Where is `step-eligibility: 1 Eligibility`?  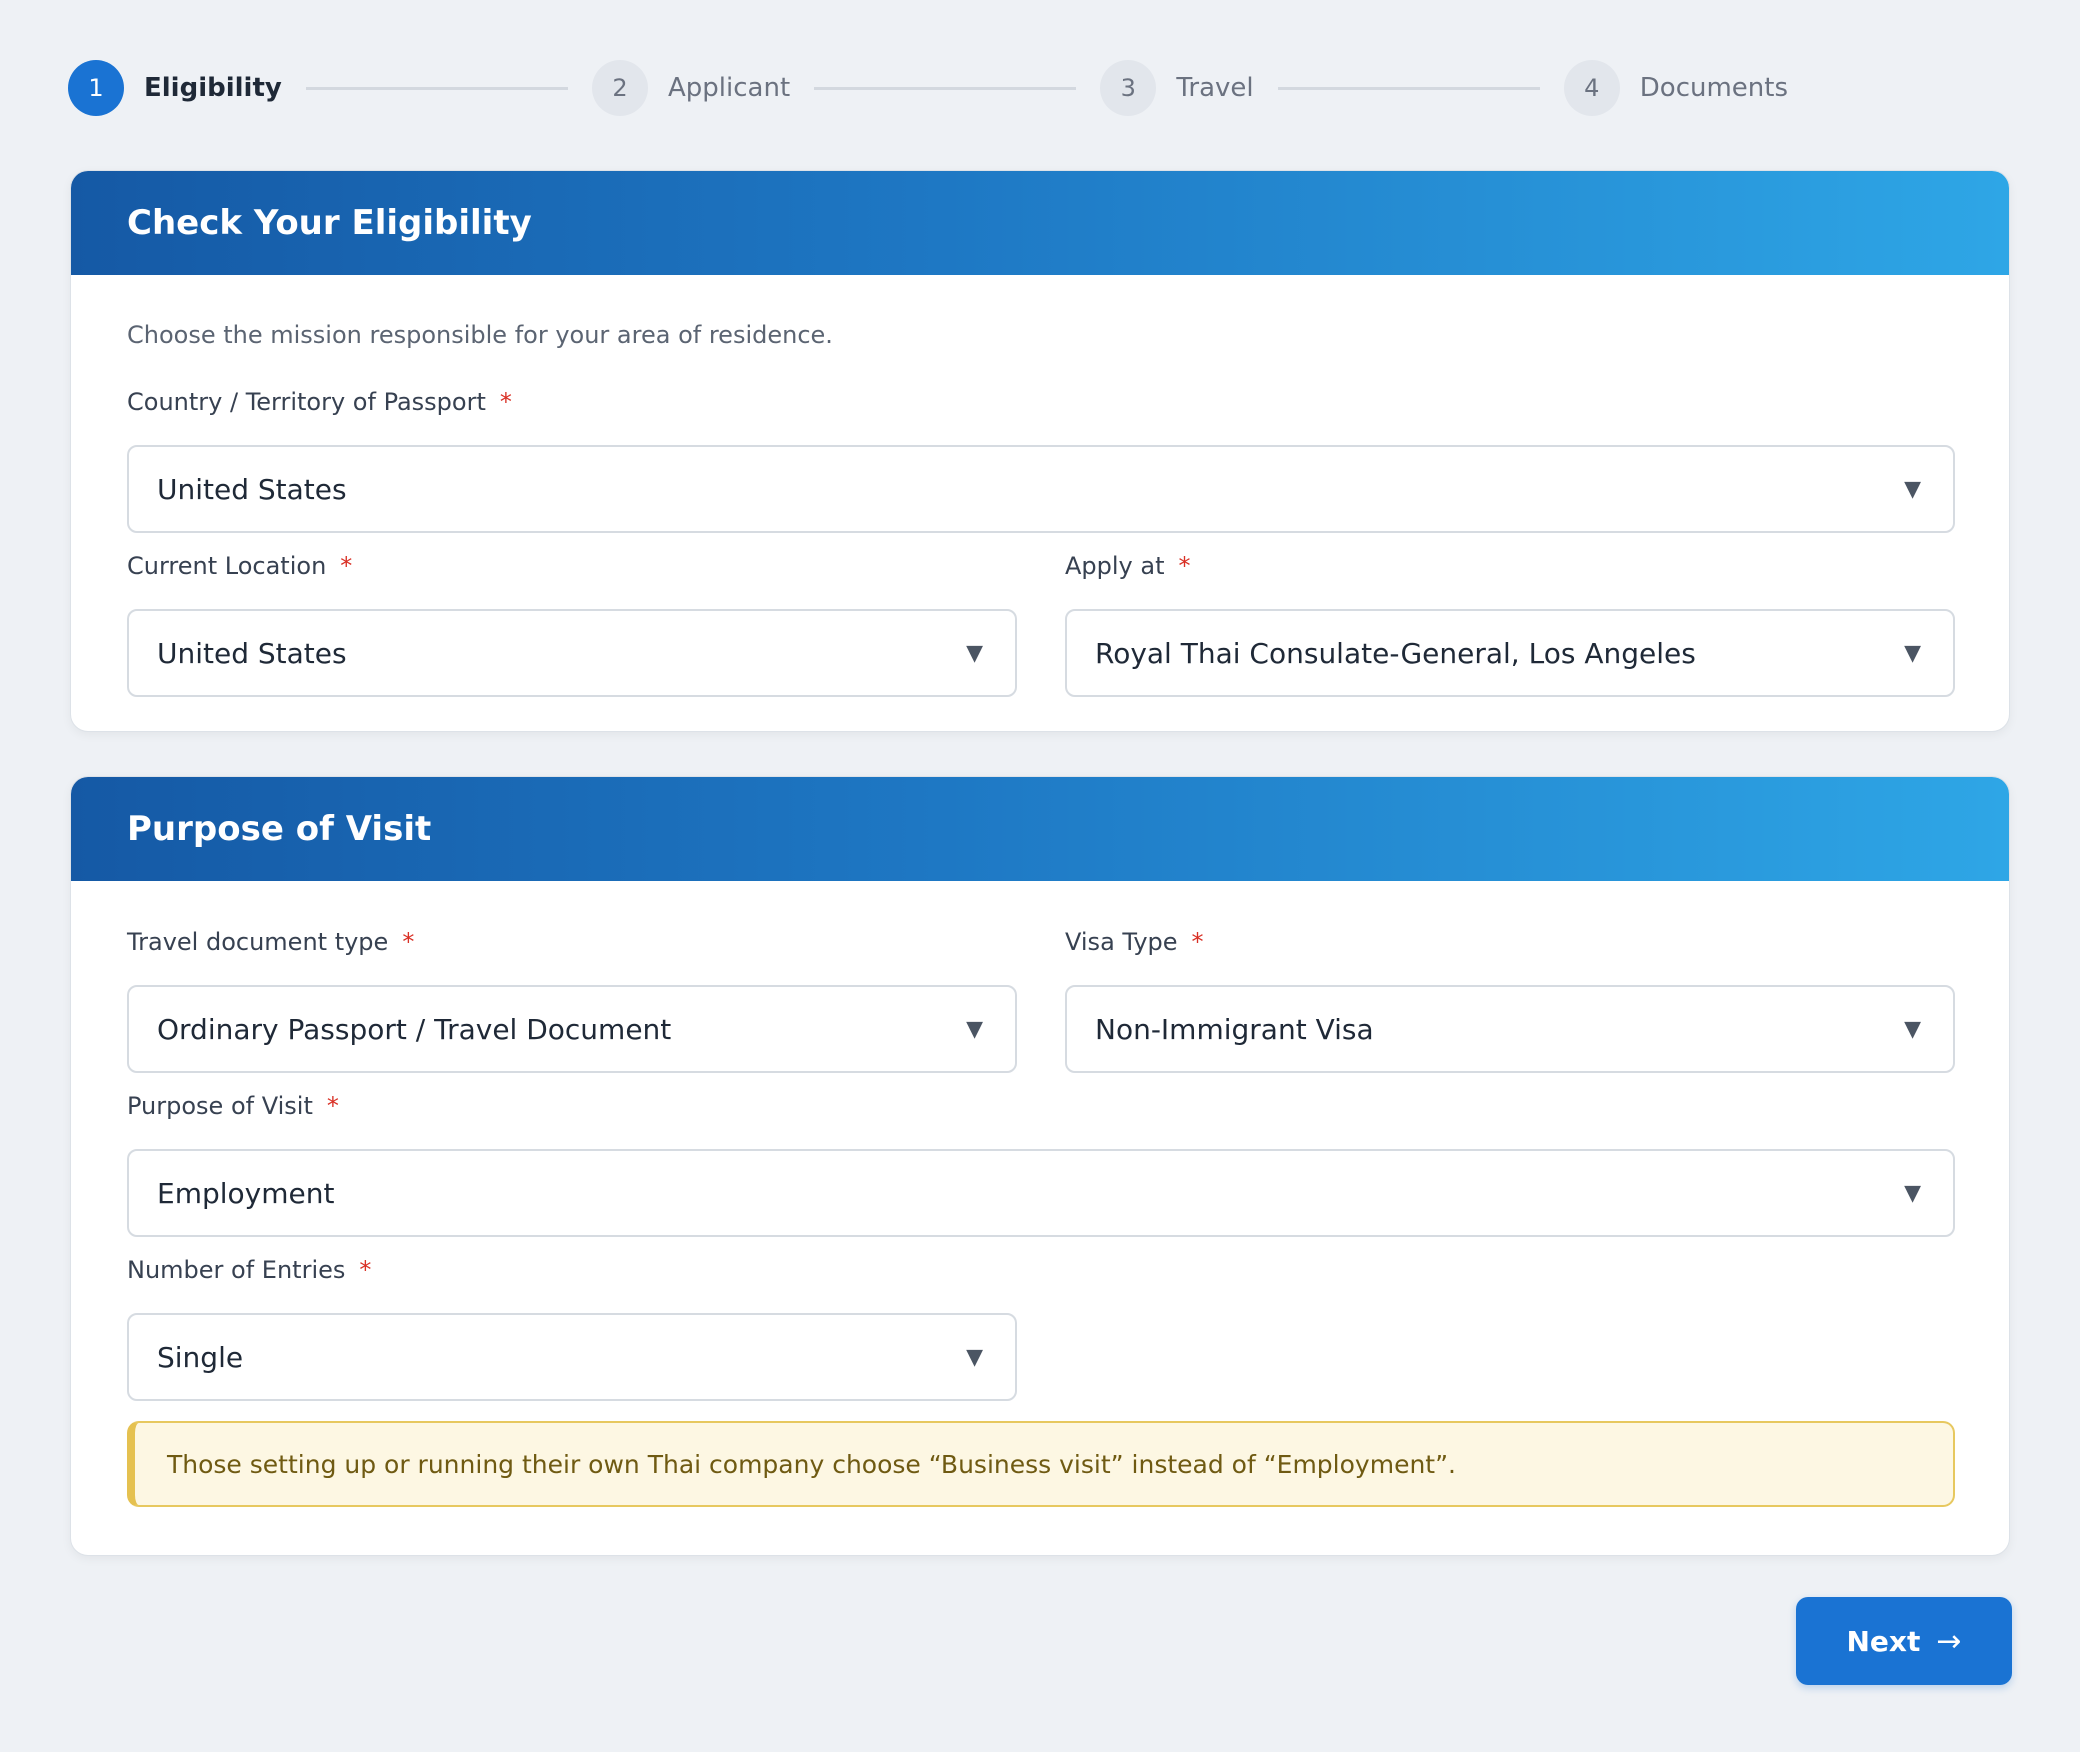
step-eligibility: 1 Eligibility is located at coordinates (175, 88).